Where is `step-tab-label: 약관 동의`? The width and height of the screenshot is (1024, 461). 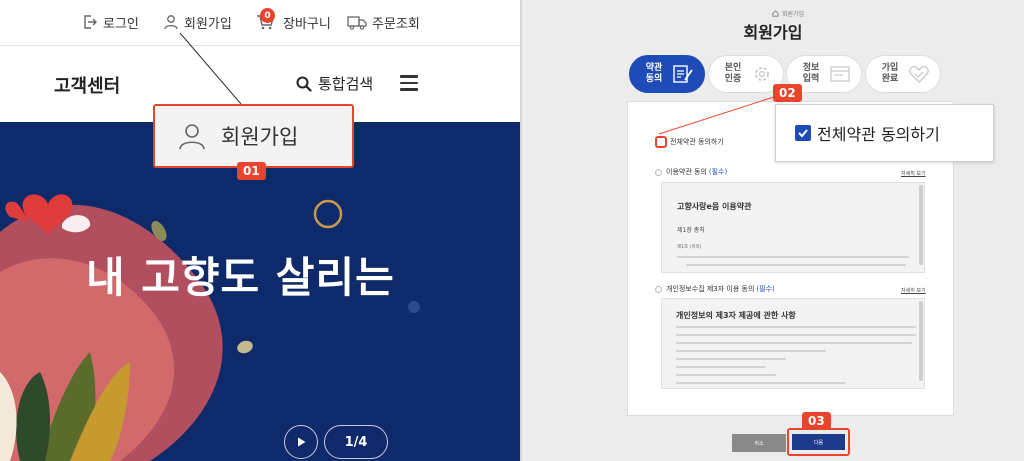
step-tab-label: 약관 동의 is located at coordinates (654, 73).